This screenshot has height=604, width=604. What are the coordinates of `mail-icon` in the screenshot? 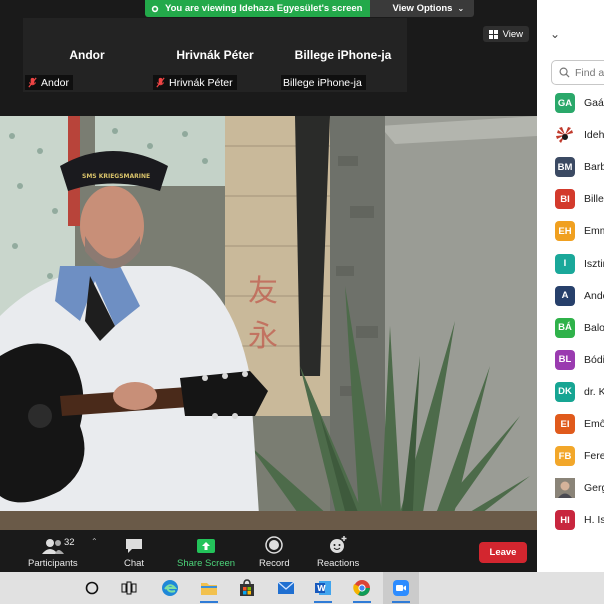 It's located at (286, 587).